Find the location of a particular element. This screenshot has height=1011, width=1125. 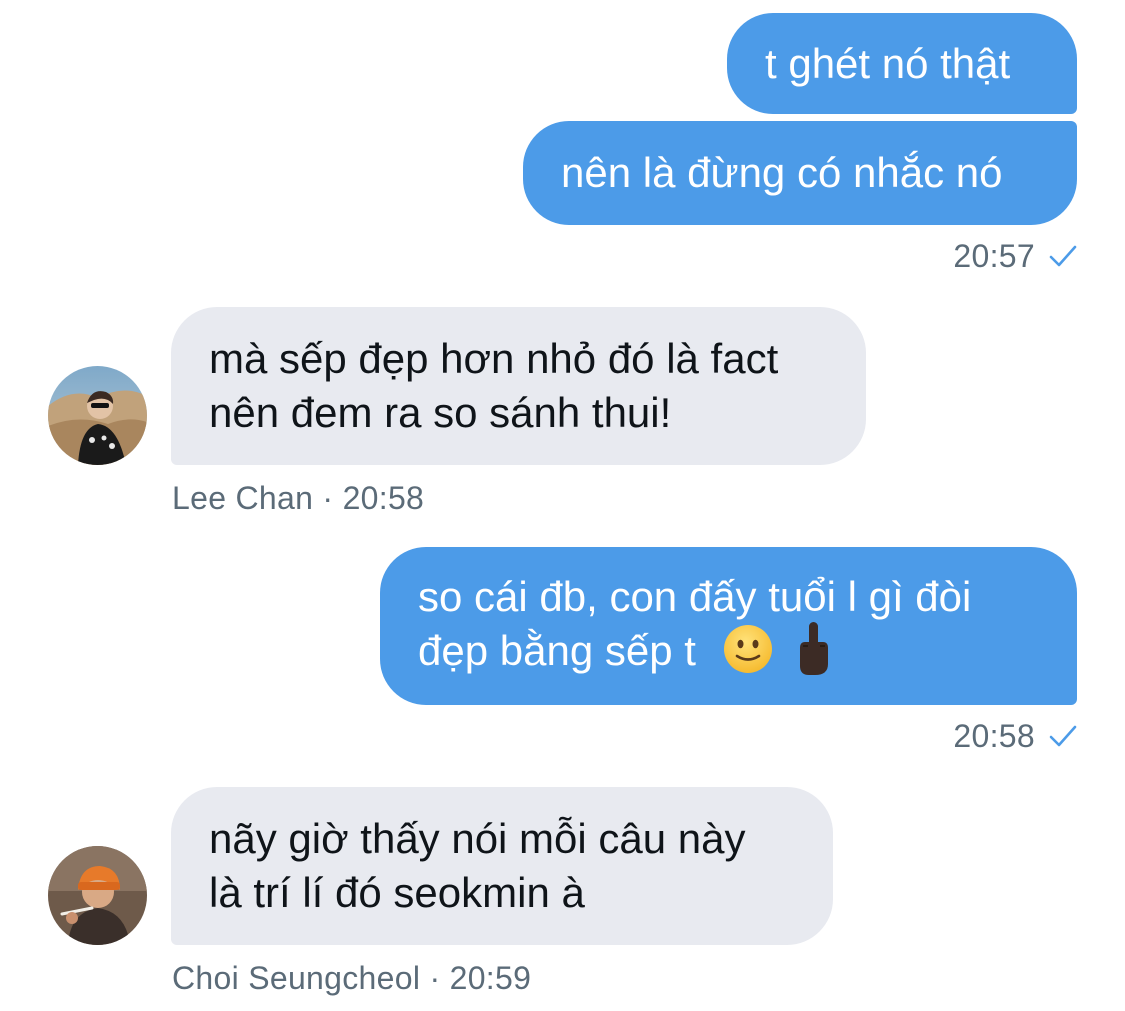

message-bubble-outgoing: t ghét nó thật is located at coordinates (902, 63).